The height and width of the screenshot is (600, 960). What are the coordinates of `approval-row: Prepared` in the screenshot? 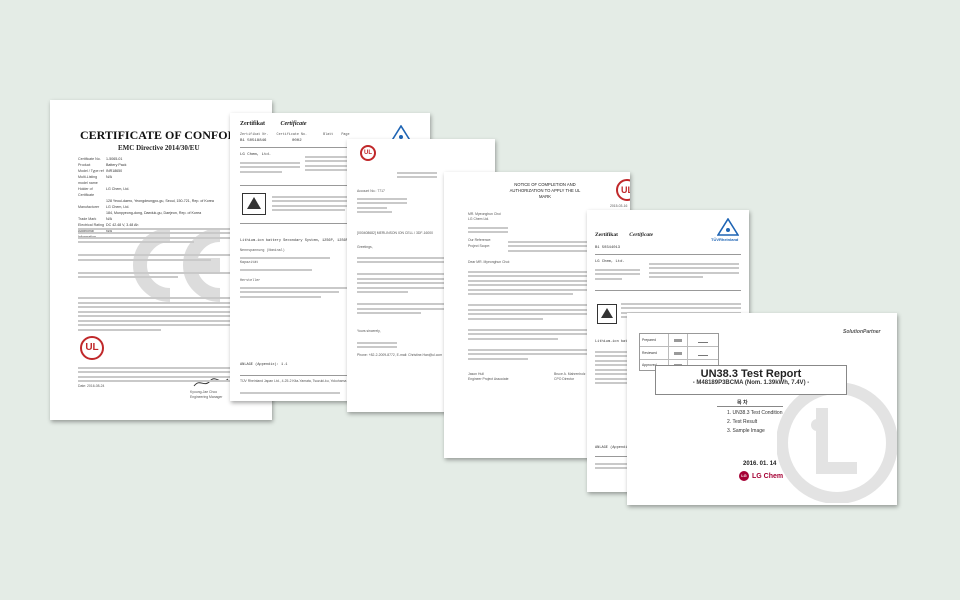 It's located at (679, 340).